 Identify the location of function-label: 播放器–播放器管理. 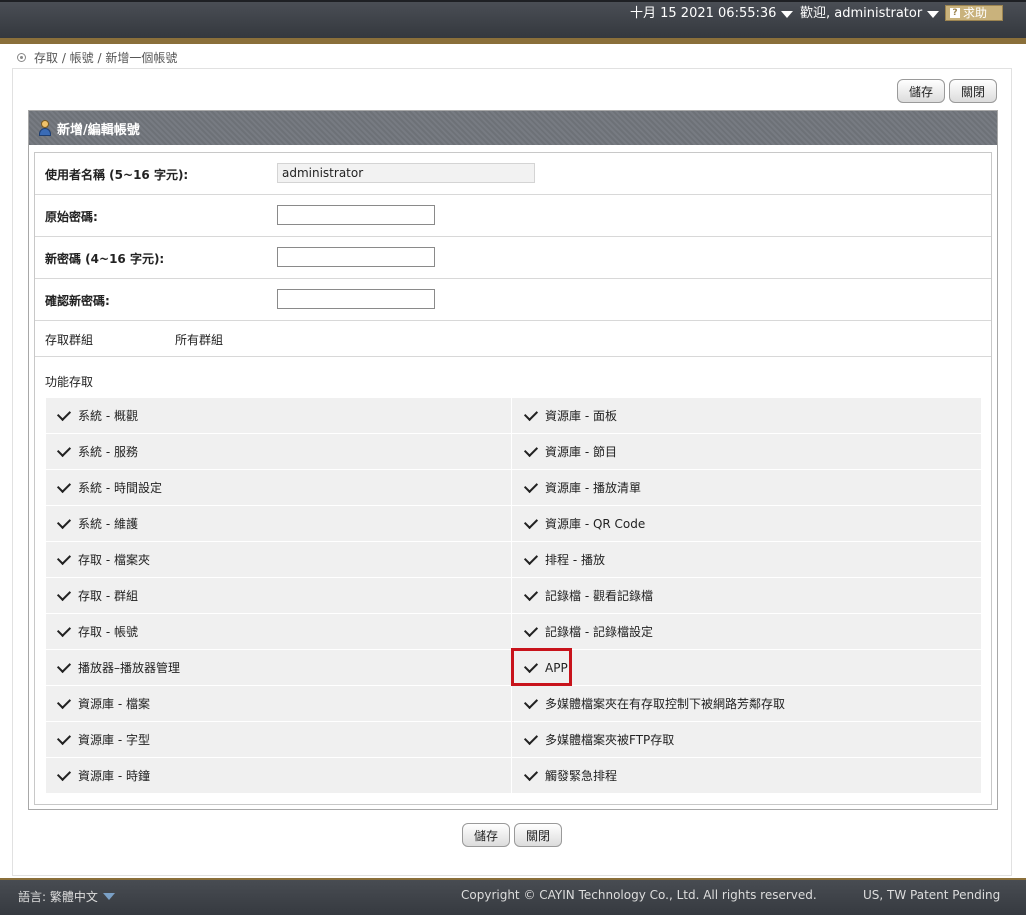
(129, 668).